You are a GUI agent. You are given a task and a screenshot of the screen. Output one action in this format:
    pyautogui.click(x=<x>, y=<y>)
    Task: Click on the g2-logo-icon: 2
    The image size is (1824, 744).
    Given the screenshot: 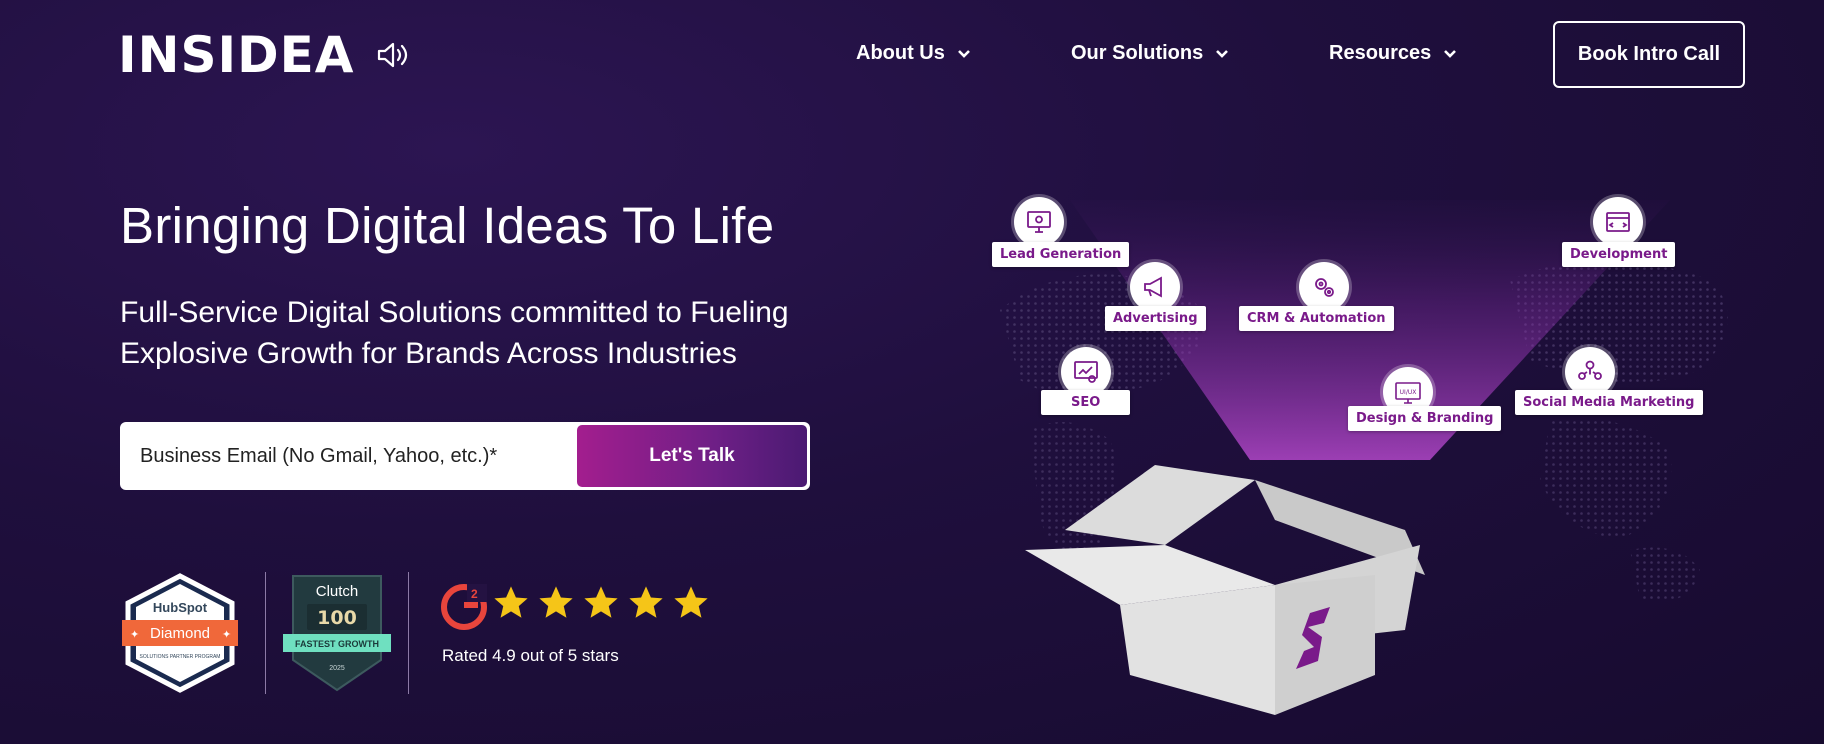 What is the action you would take?
    pyautogui.click(x=464, y=607)
    